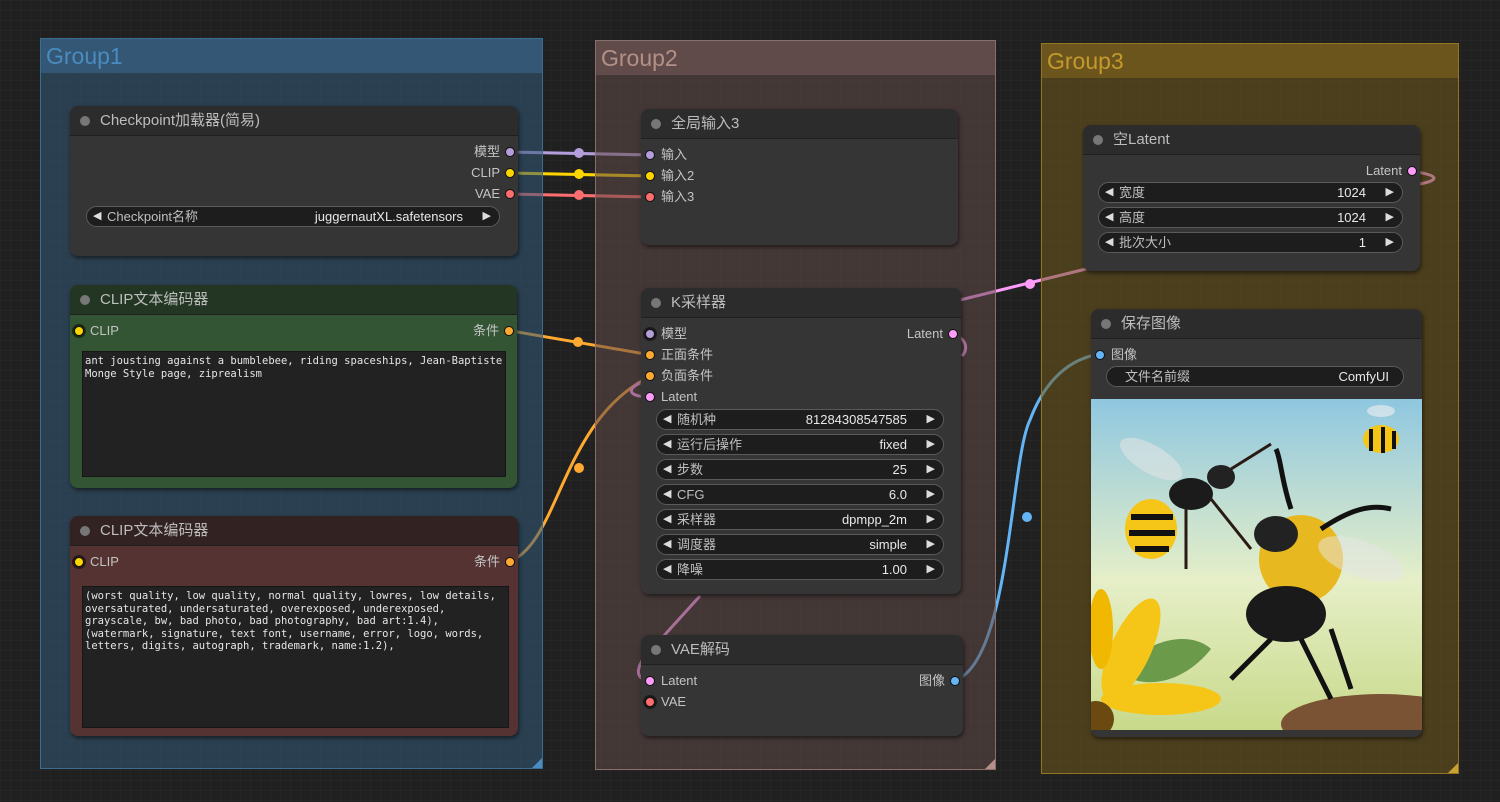 The width and height of the screenshot is (1500, 802). What do you see at coordinates (291, 56) in the screenshot?
I see `group-title: Group1` at bounding box center [291, 56].